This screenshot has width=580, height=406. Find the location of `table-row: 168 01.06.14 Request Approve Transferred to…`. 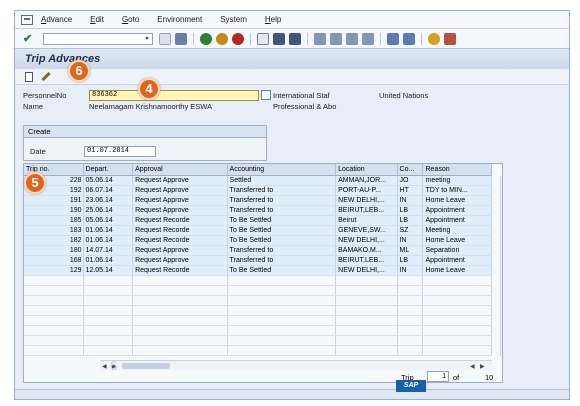

table-row: 168 01.06.14 Request Approve Transferred to… is located at coordinates (258, 260).